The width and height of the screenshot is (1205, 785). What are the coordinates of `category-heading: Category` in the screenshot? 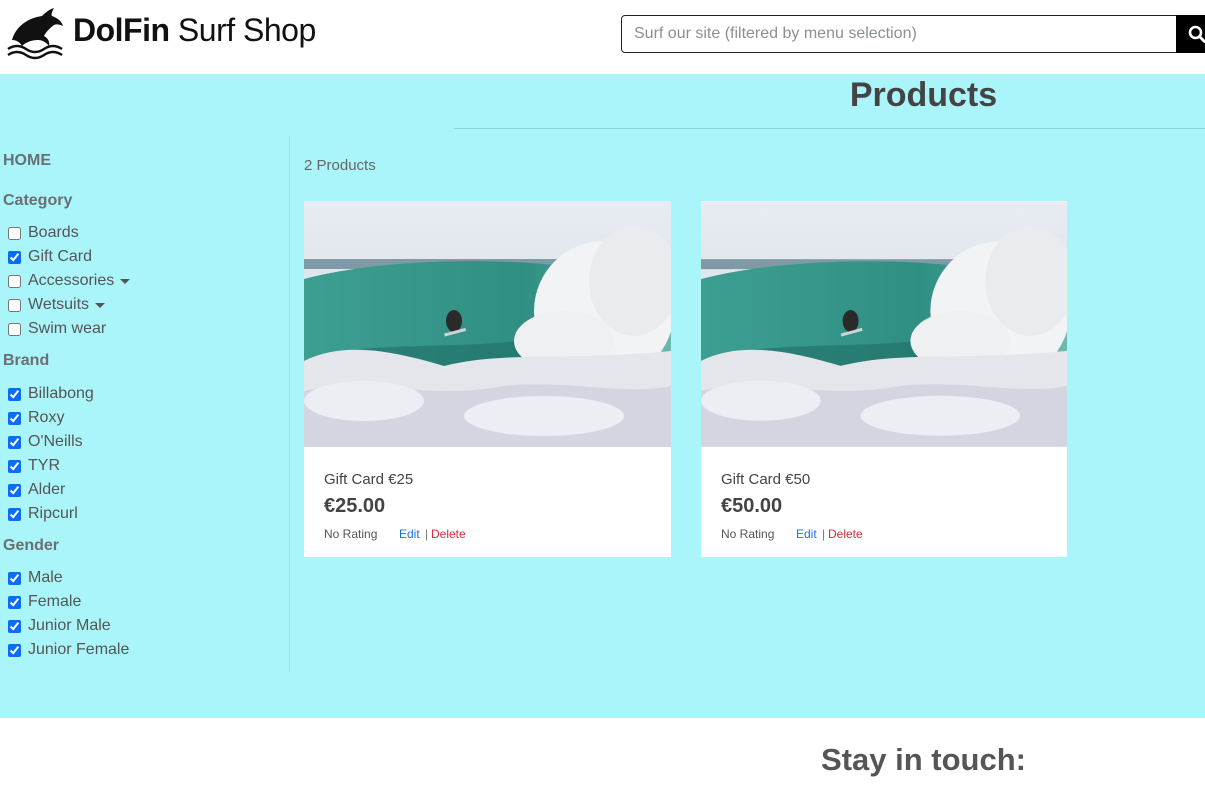 It's located at (38, 200).